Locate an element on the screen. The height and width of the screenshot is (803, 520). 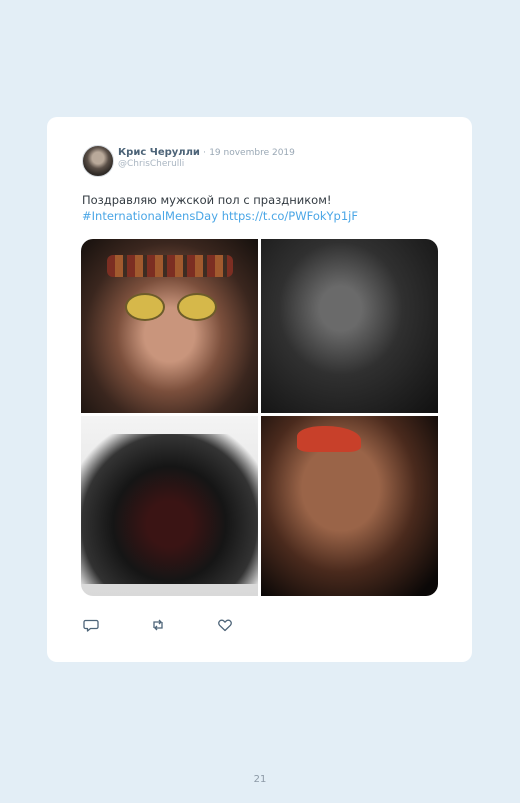
name-line: Крис Черулли · 19 novembre 2019 is located at coordinates (206, 153).